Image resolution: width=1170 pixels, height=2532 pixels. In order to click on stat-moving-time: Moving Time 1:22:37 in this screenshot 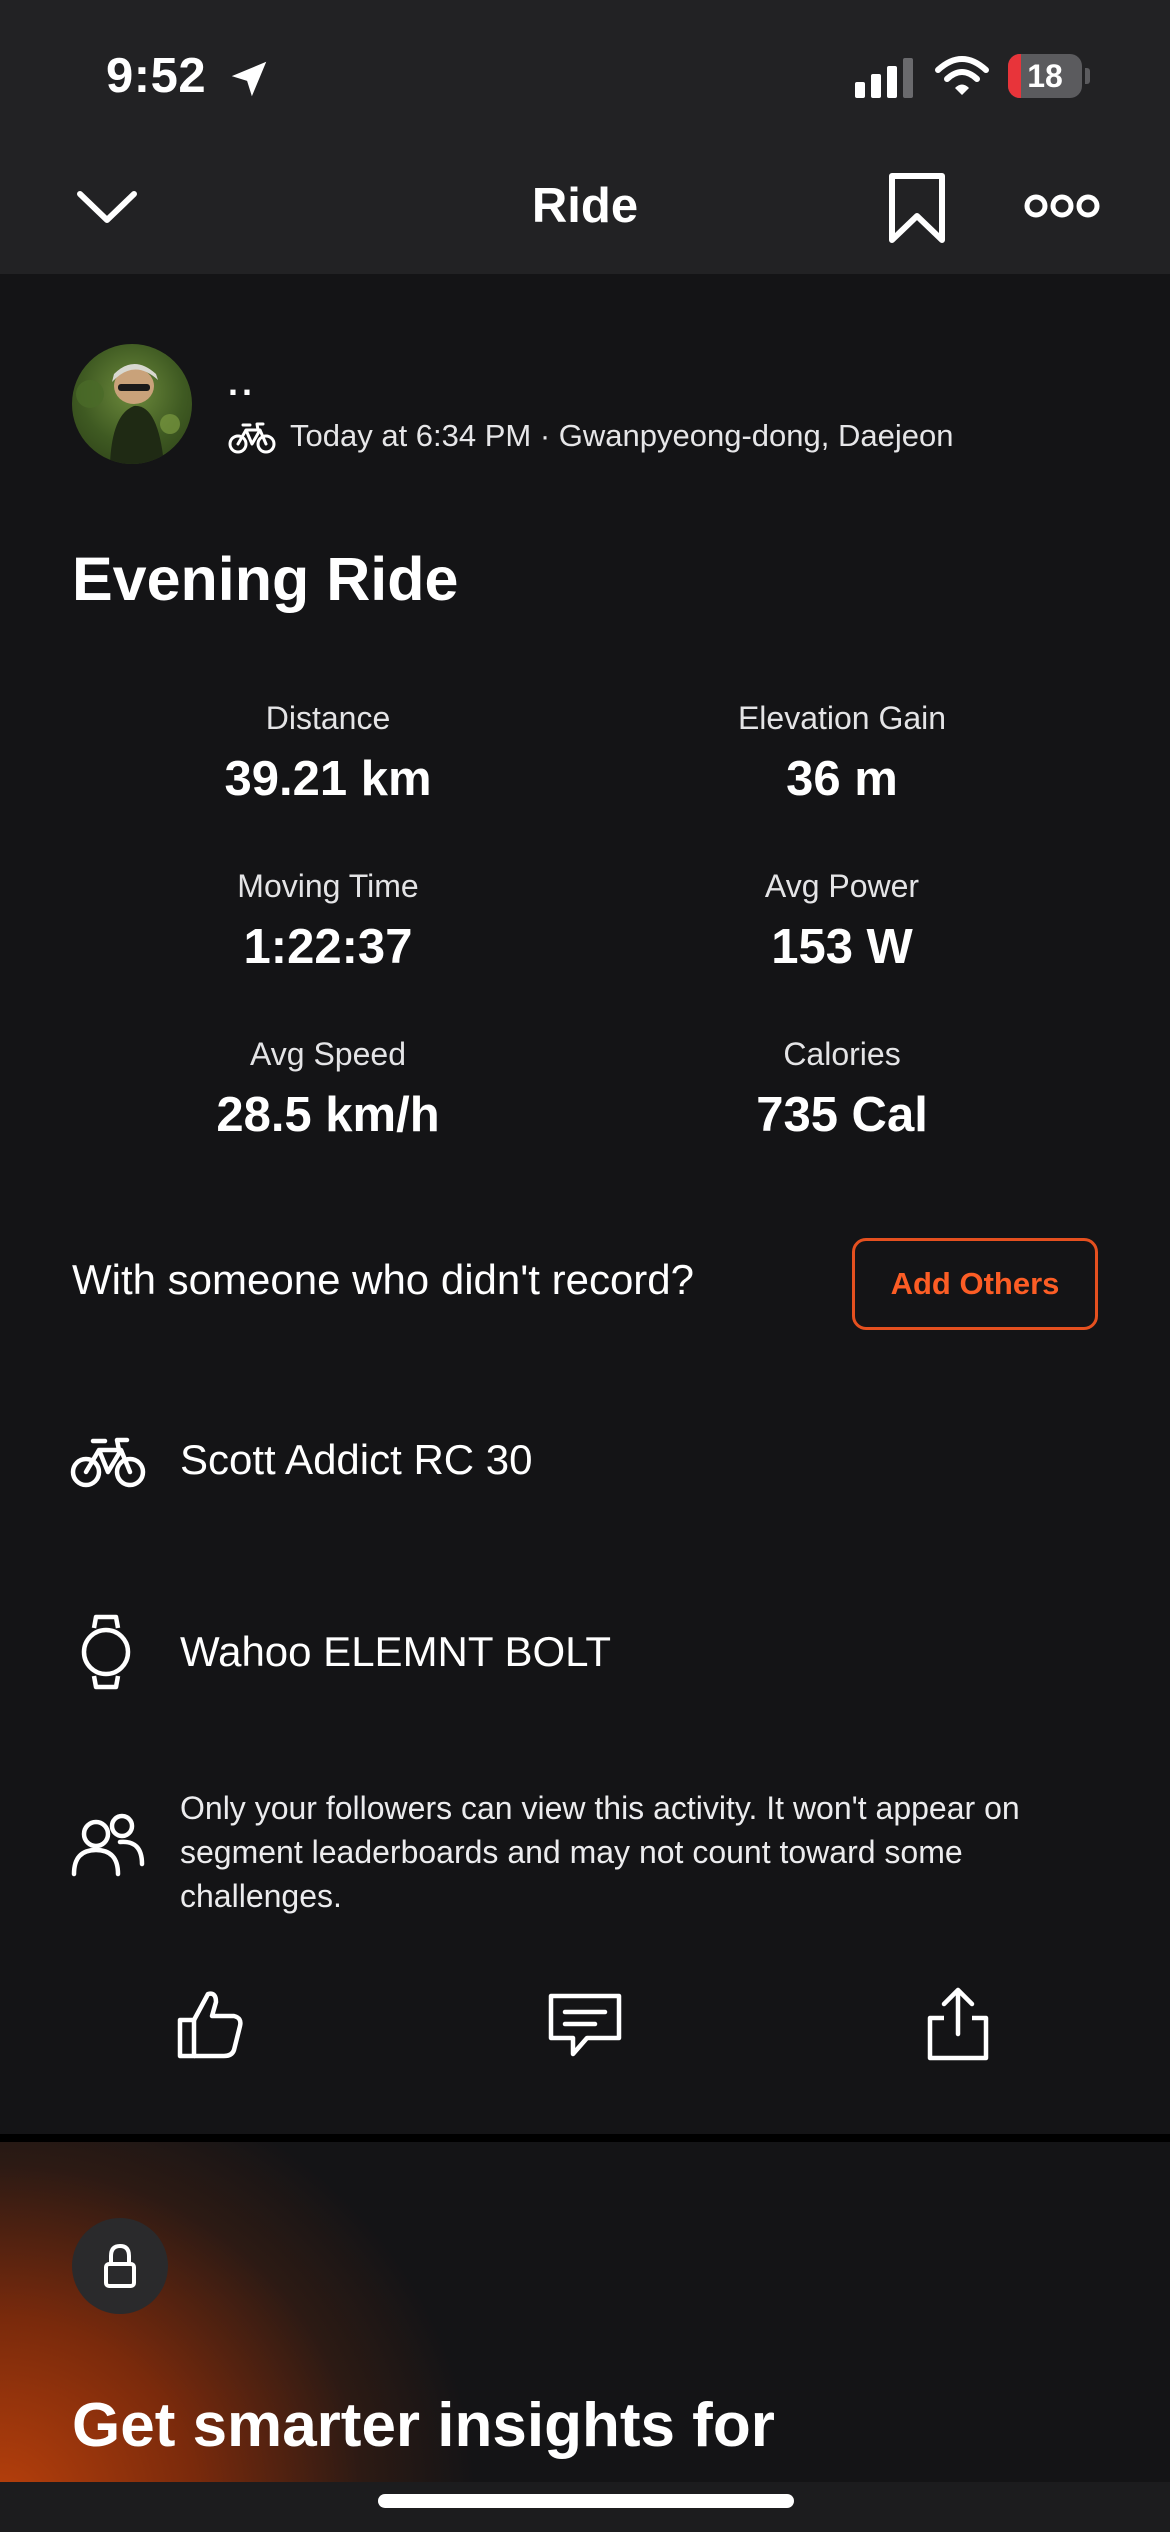, I will do `click(328, 921)`.